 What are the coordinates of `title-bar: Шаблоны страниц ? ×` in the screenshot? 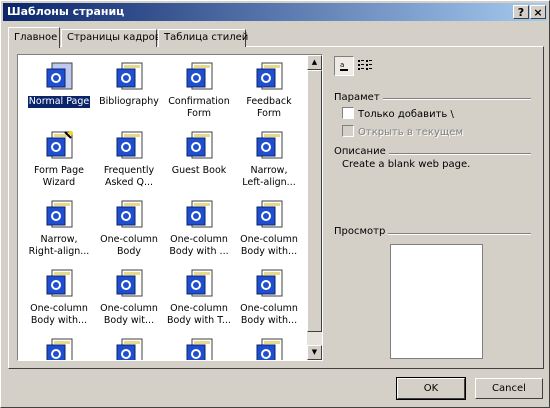 It's located at (275, 12).